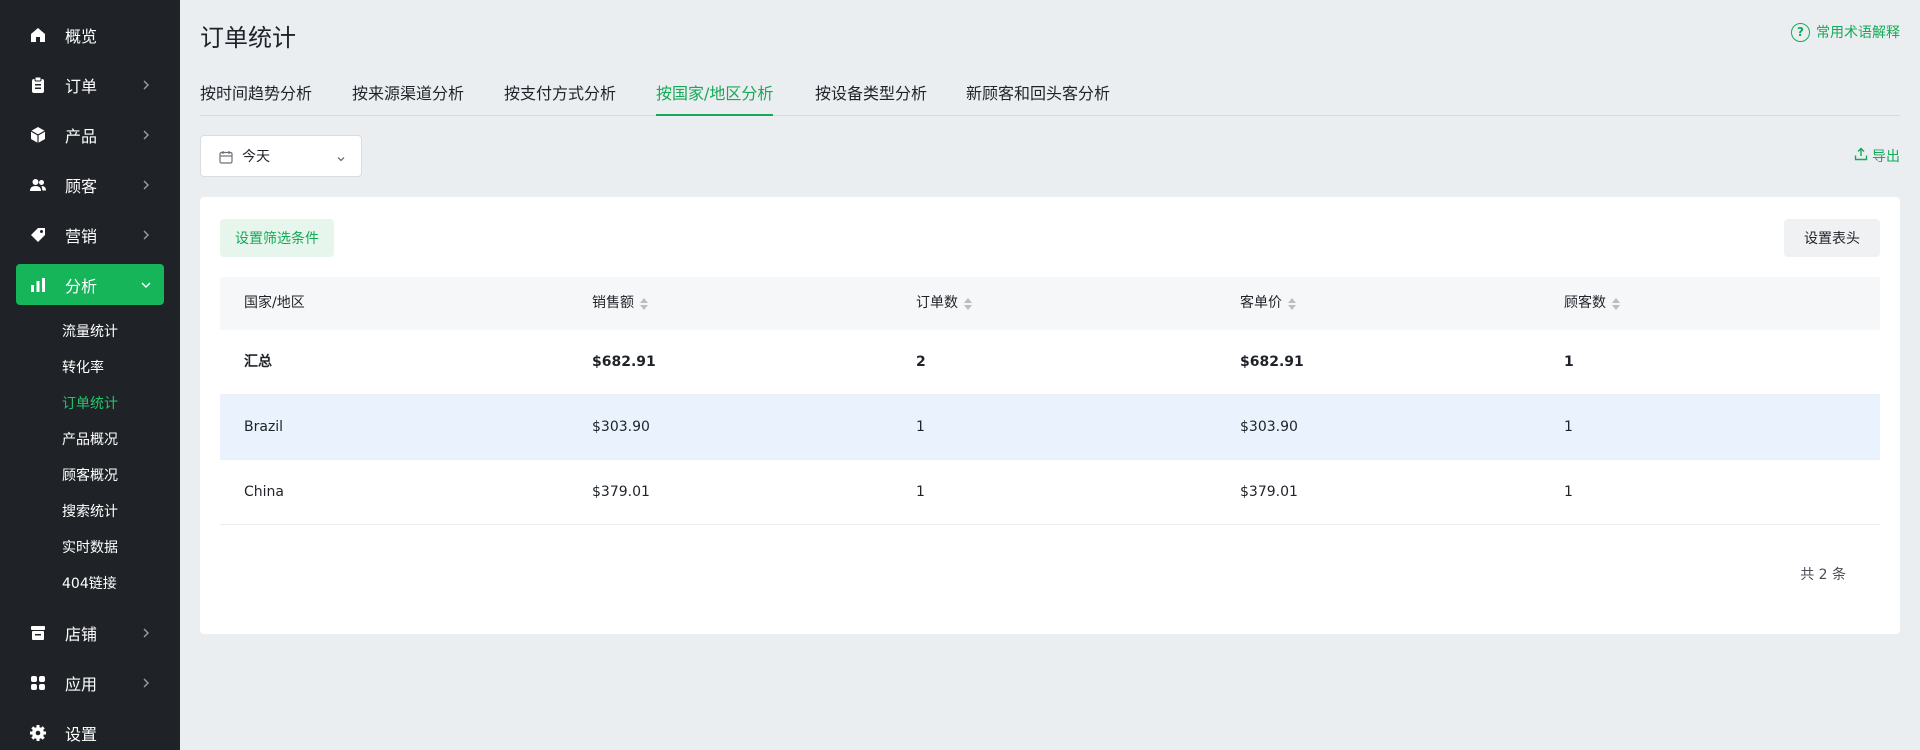 The width and height of the screenshot is (1920, 750). I want to click on upload-icon, so click(1861, 156).